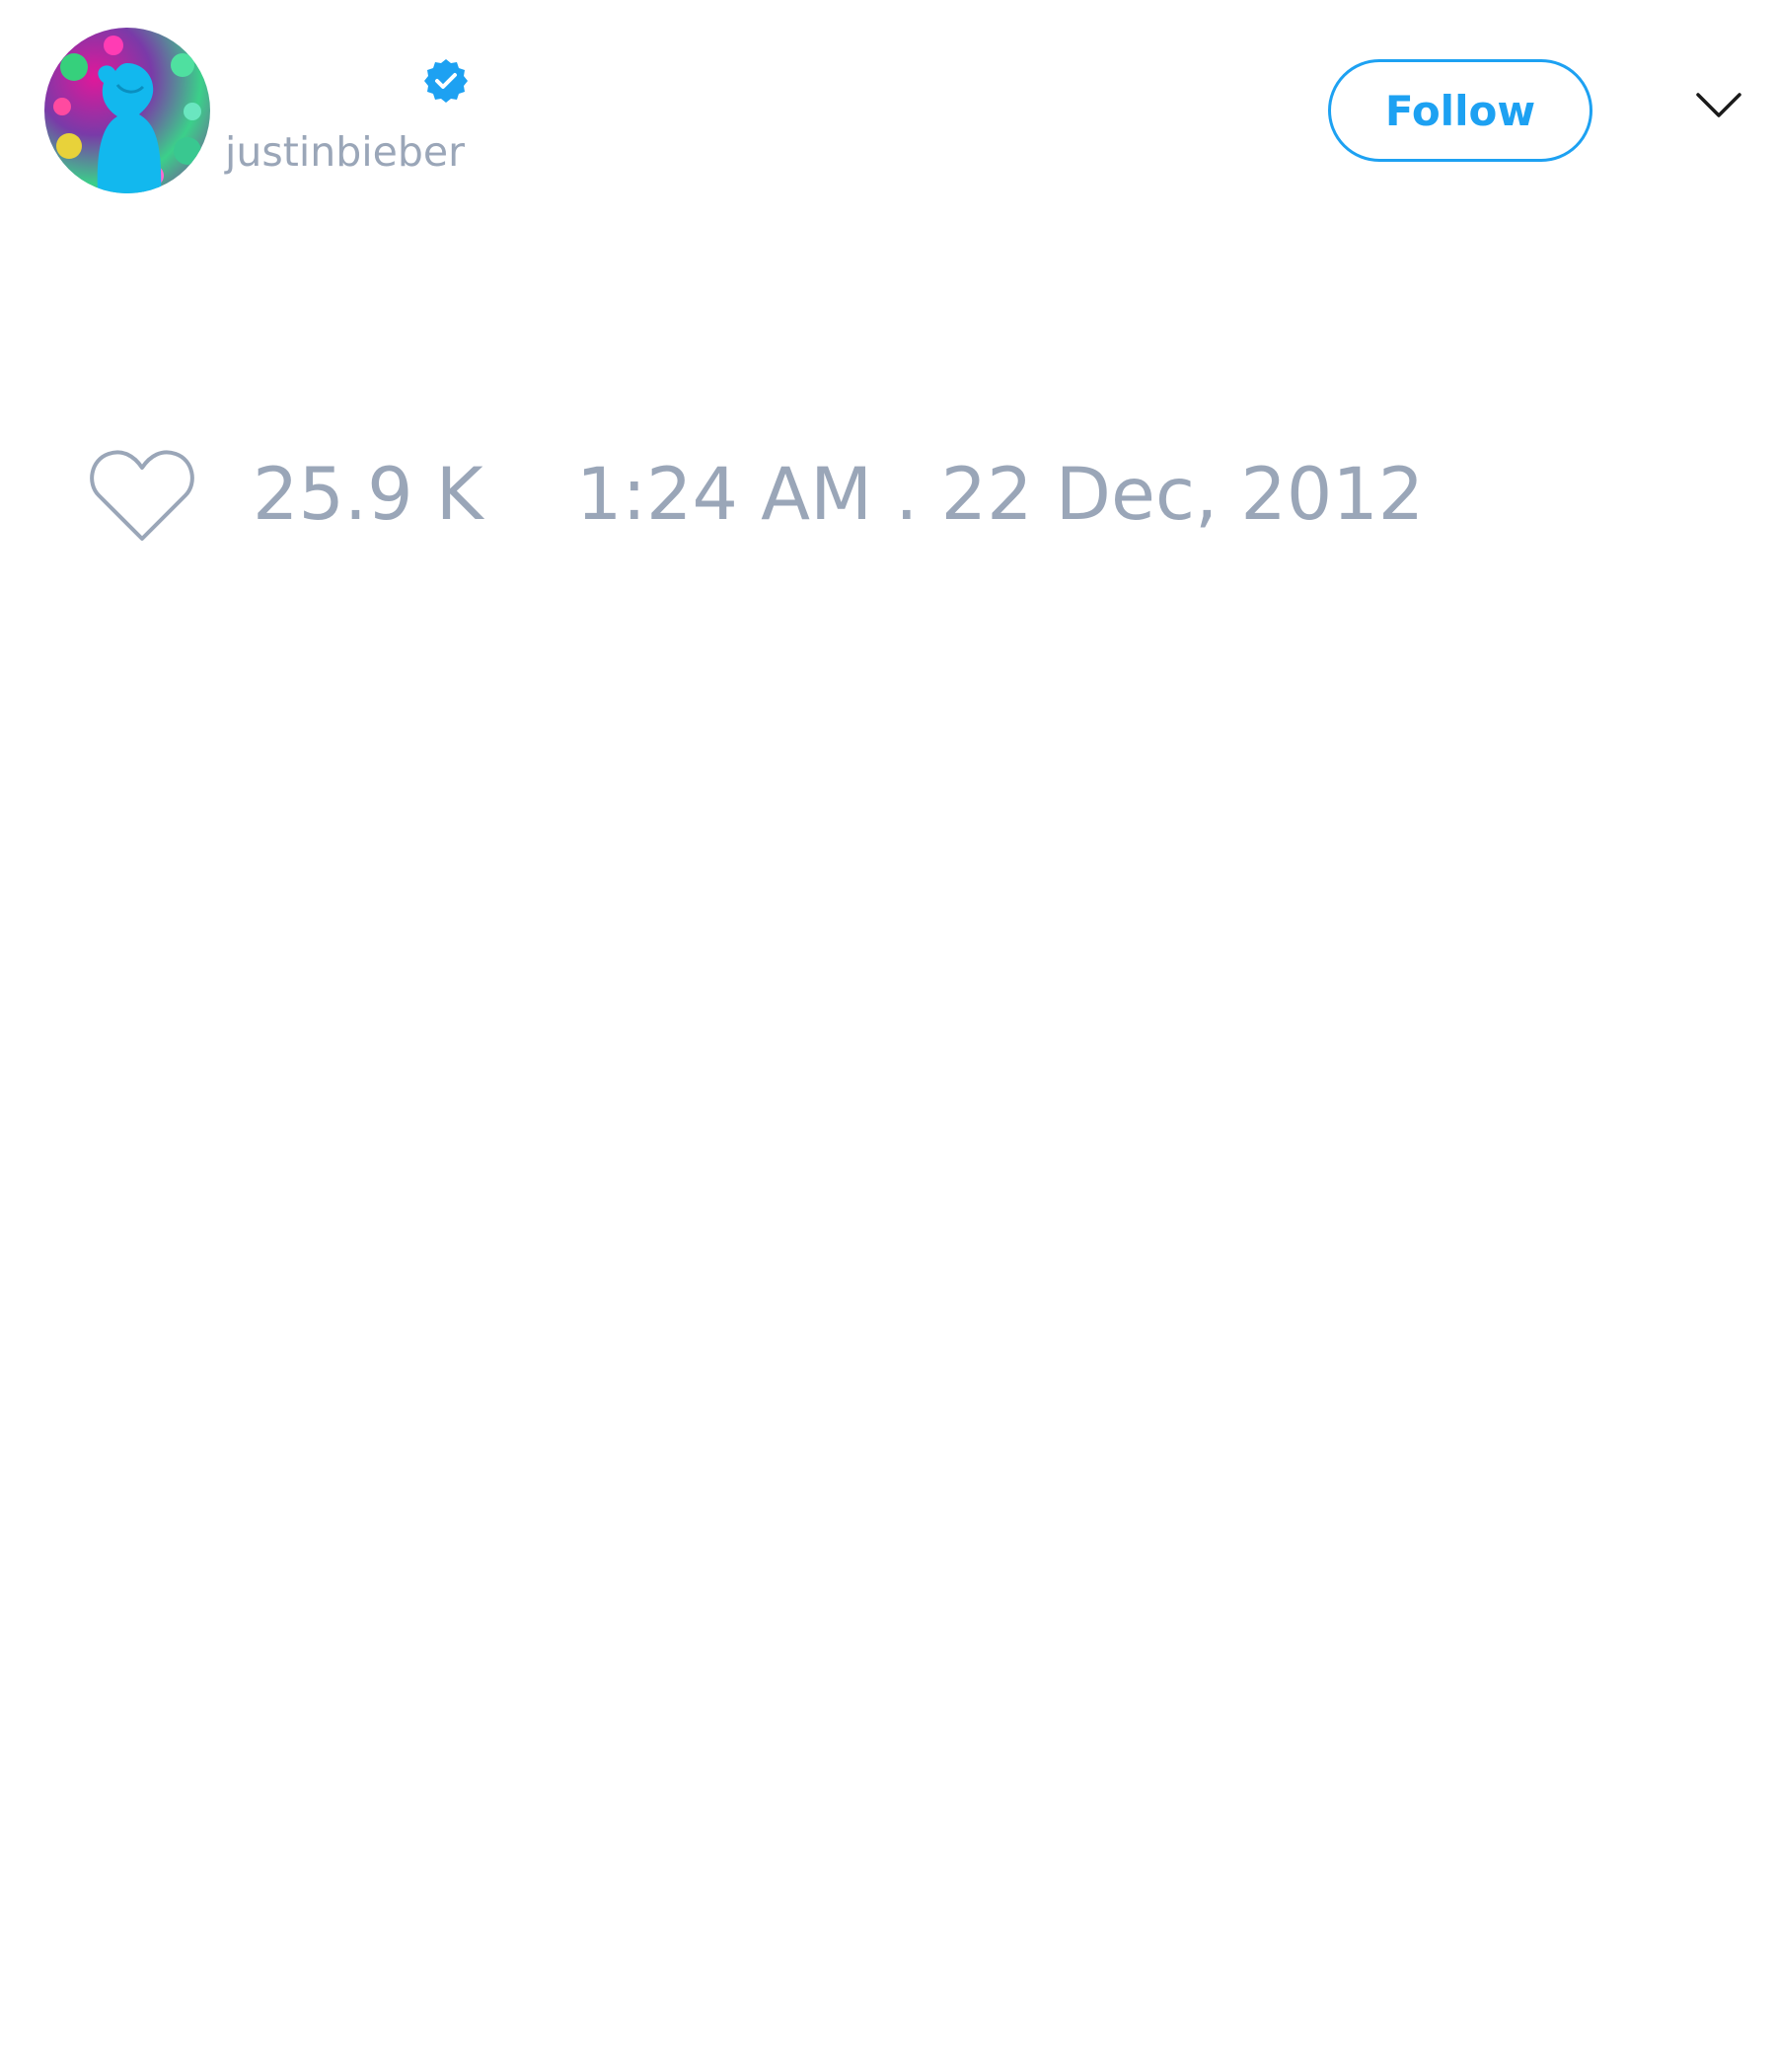 This screenshot has width=1776, height=2072. I want to click on tweet-timestamp: 1:24 AM . 22 Dec, 2012, so click(1000, 496).